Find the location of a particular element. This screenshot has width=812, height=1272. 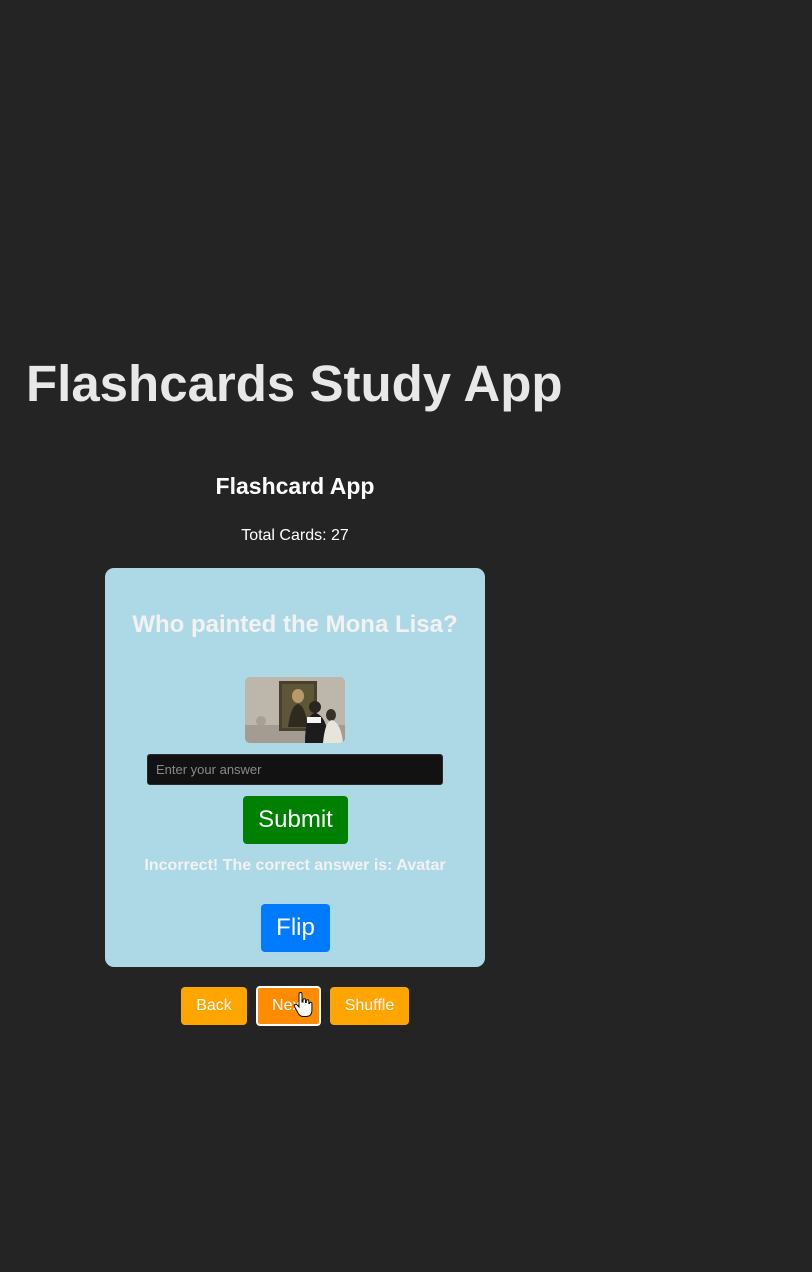

total-cards-count: Total Cards: 27 is located at coordinates (295, 535).